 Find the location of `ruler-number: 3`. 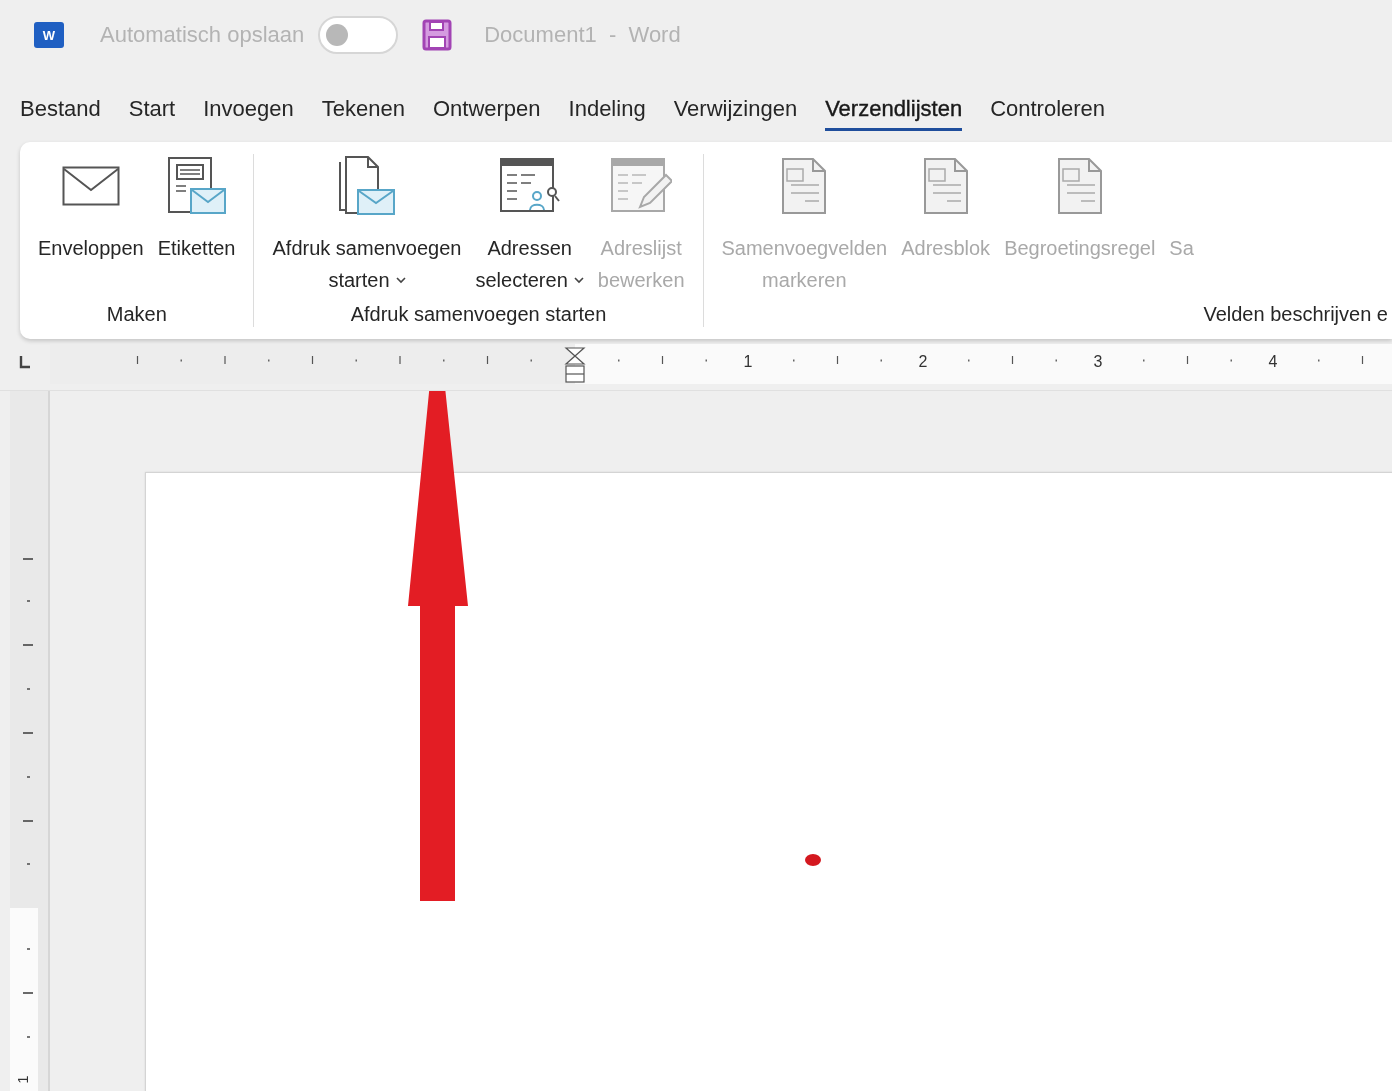

ruler-number: 3 is located at coordinates (1098, 362).